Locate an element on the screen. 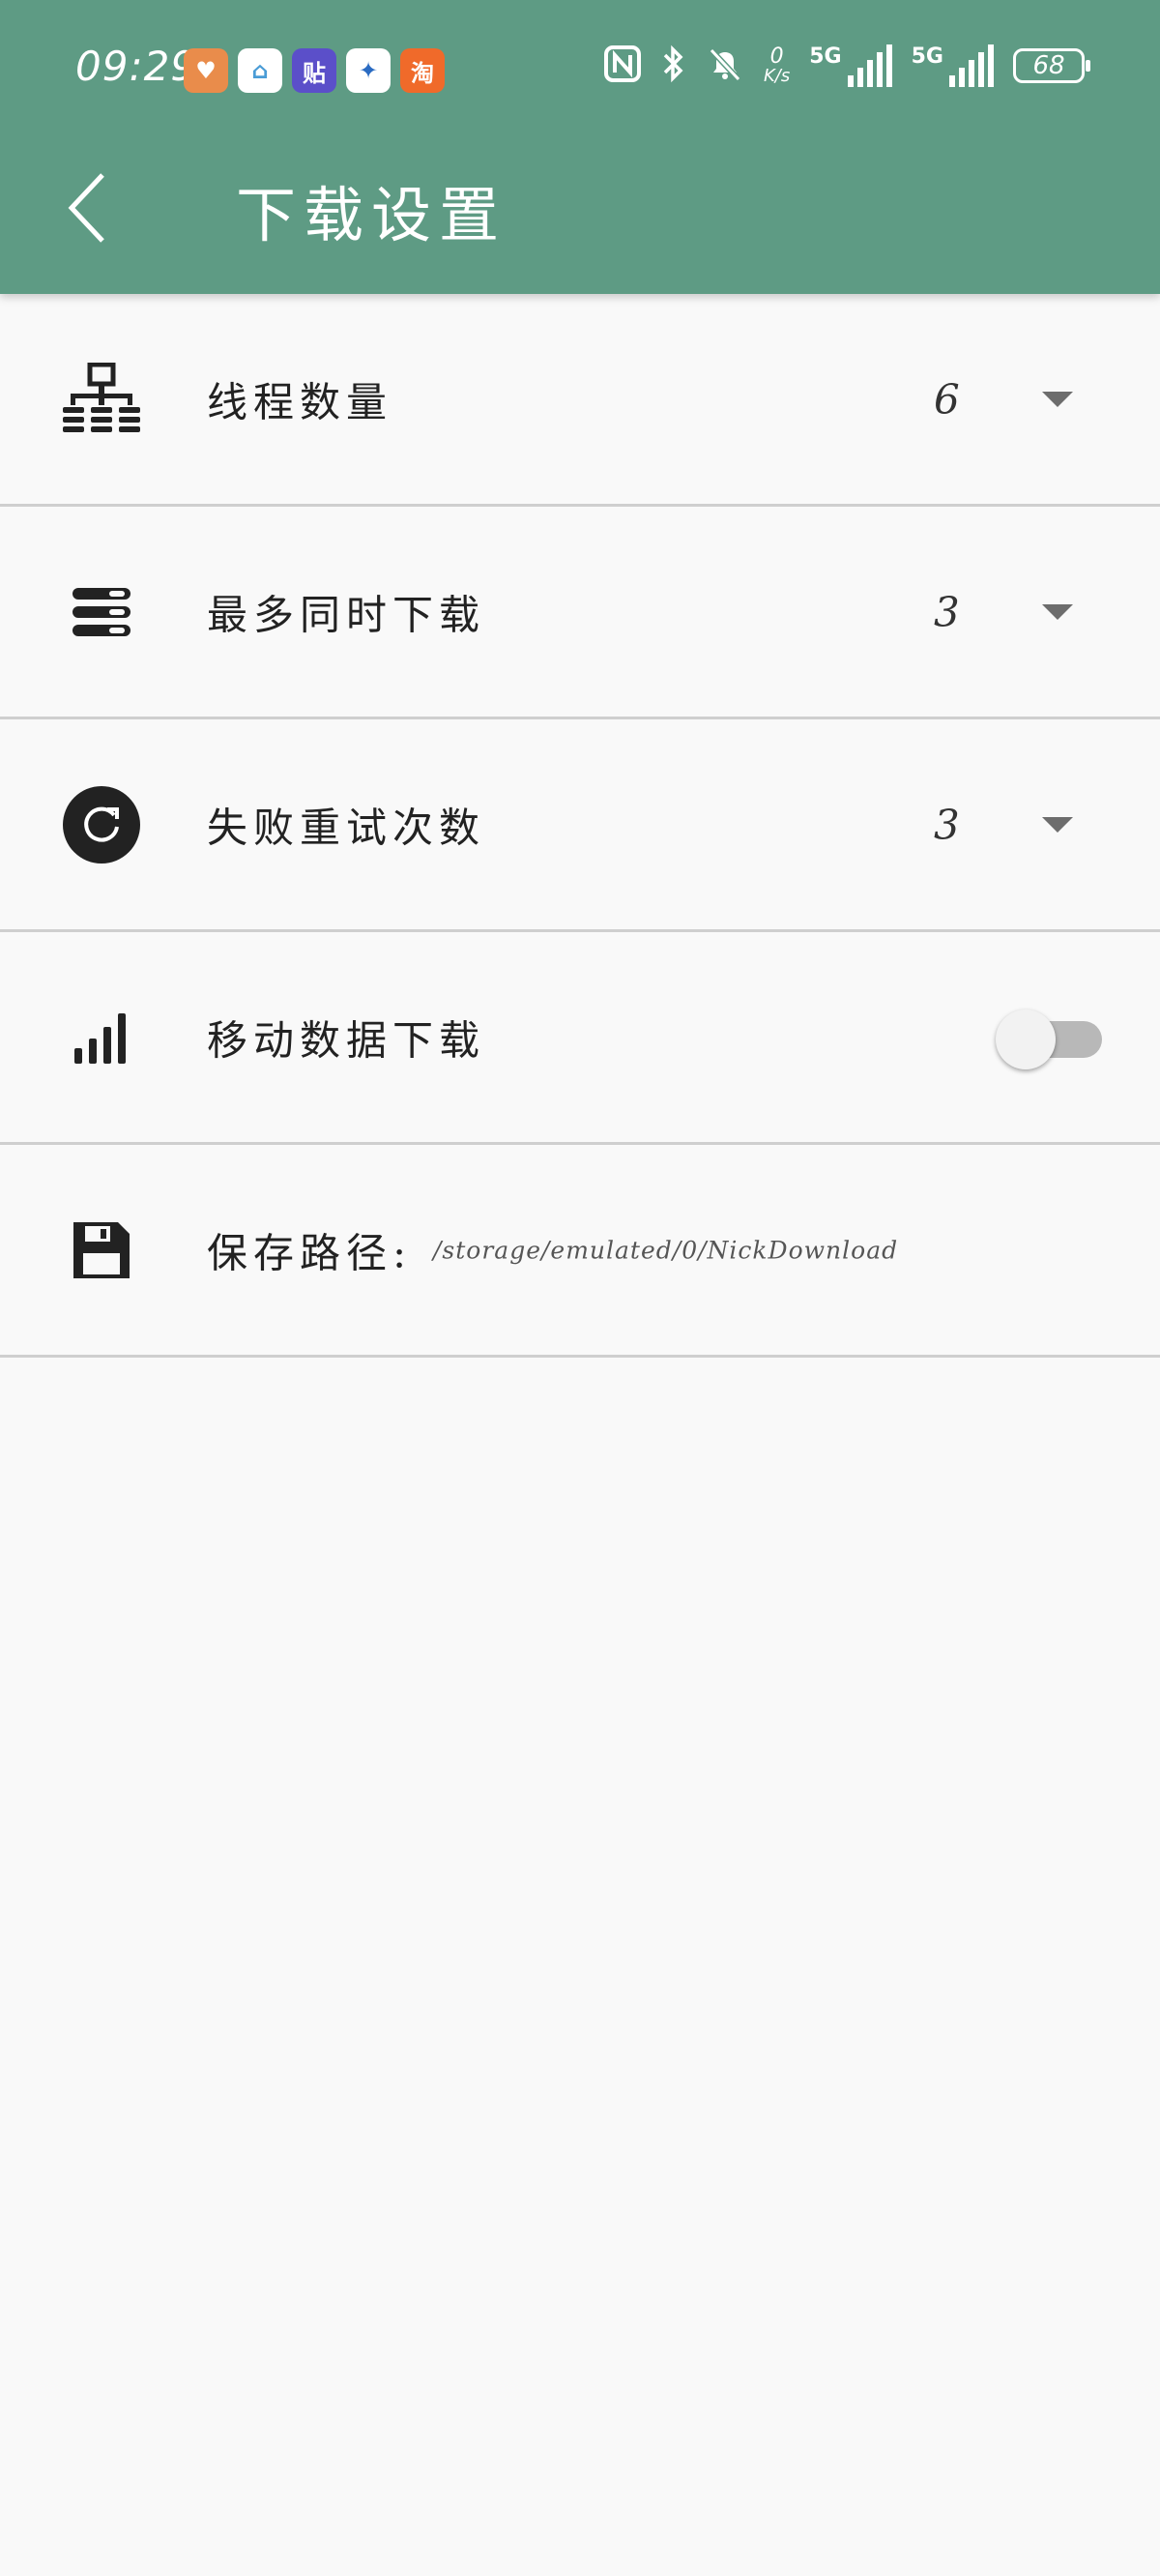 Image resolution: width=1160 pixels, height=2576 pixels. health-app-icon: ♥ is located at coordinates (206, 70).